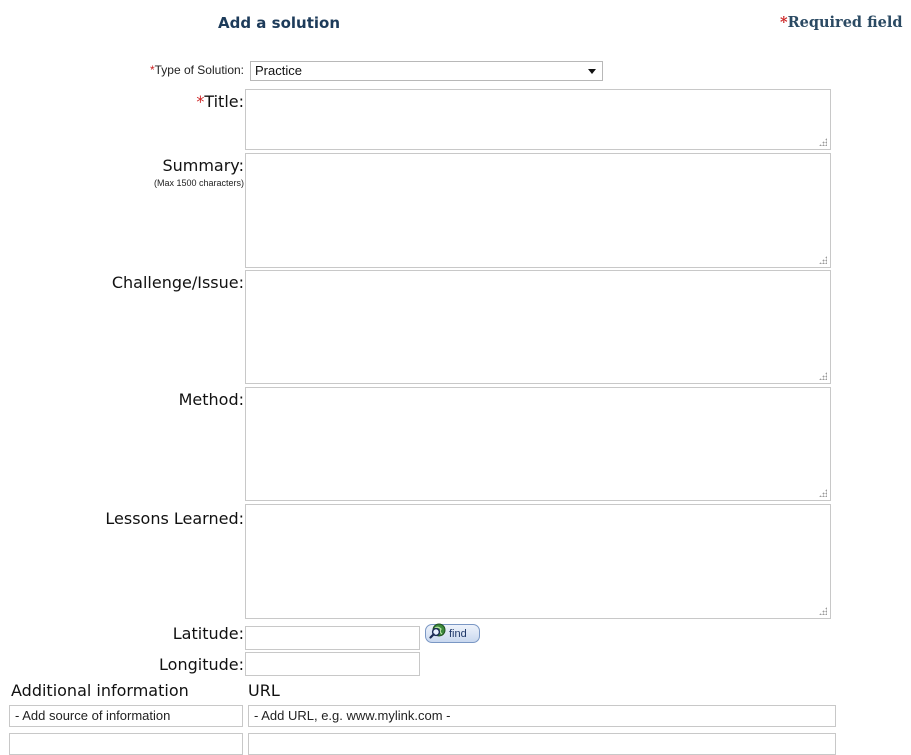  What do you see at coordinates (177, 282) in the screenshot?
I see `challenge-issue-label: Challenge/Issue:` at bounding box center [177, 282].